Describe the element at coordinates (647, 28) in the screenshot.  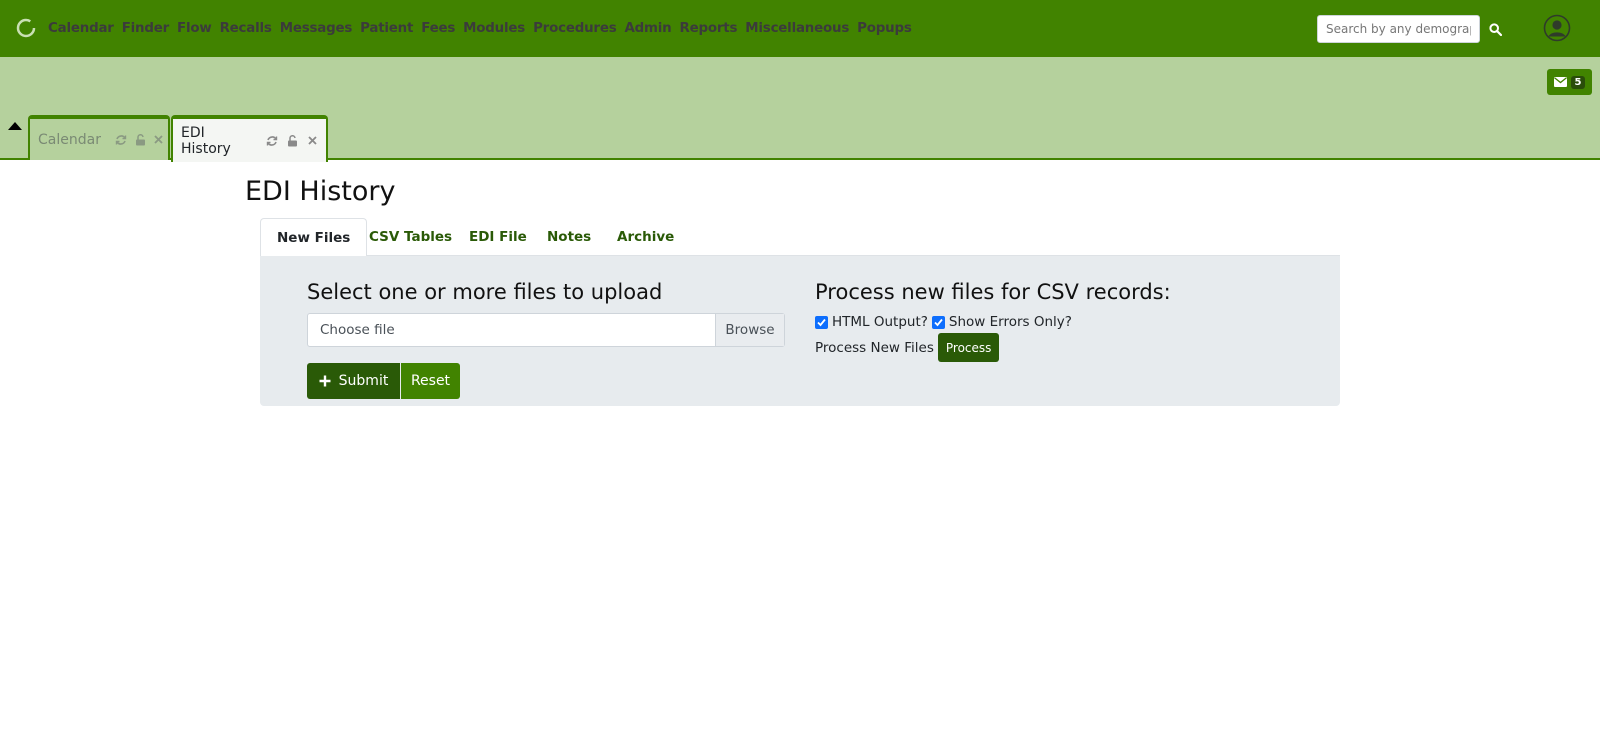
I see `menu-admin: Admin` at that location.